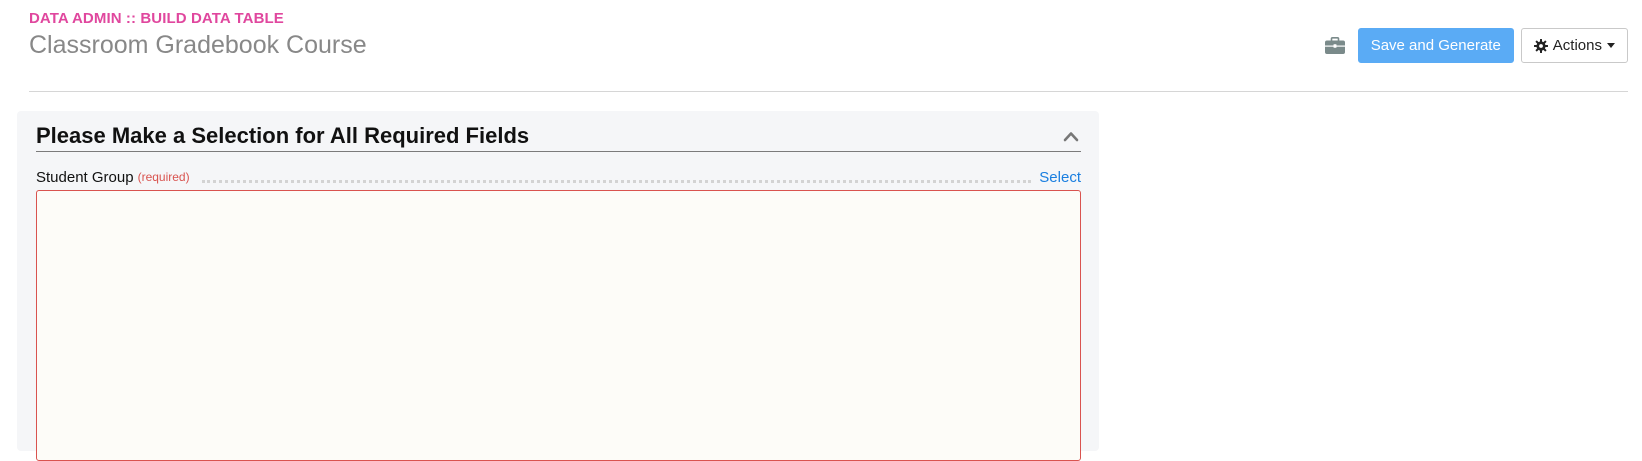 This screenshot has width=1642, height=461. What do you see at coordinates (1060, 177) in the screenshot?
I see `student-group-select-link: Select` at bounding box center [1060, 177].